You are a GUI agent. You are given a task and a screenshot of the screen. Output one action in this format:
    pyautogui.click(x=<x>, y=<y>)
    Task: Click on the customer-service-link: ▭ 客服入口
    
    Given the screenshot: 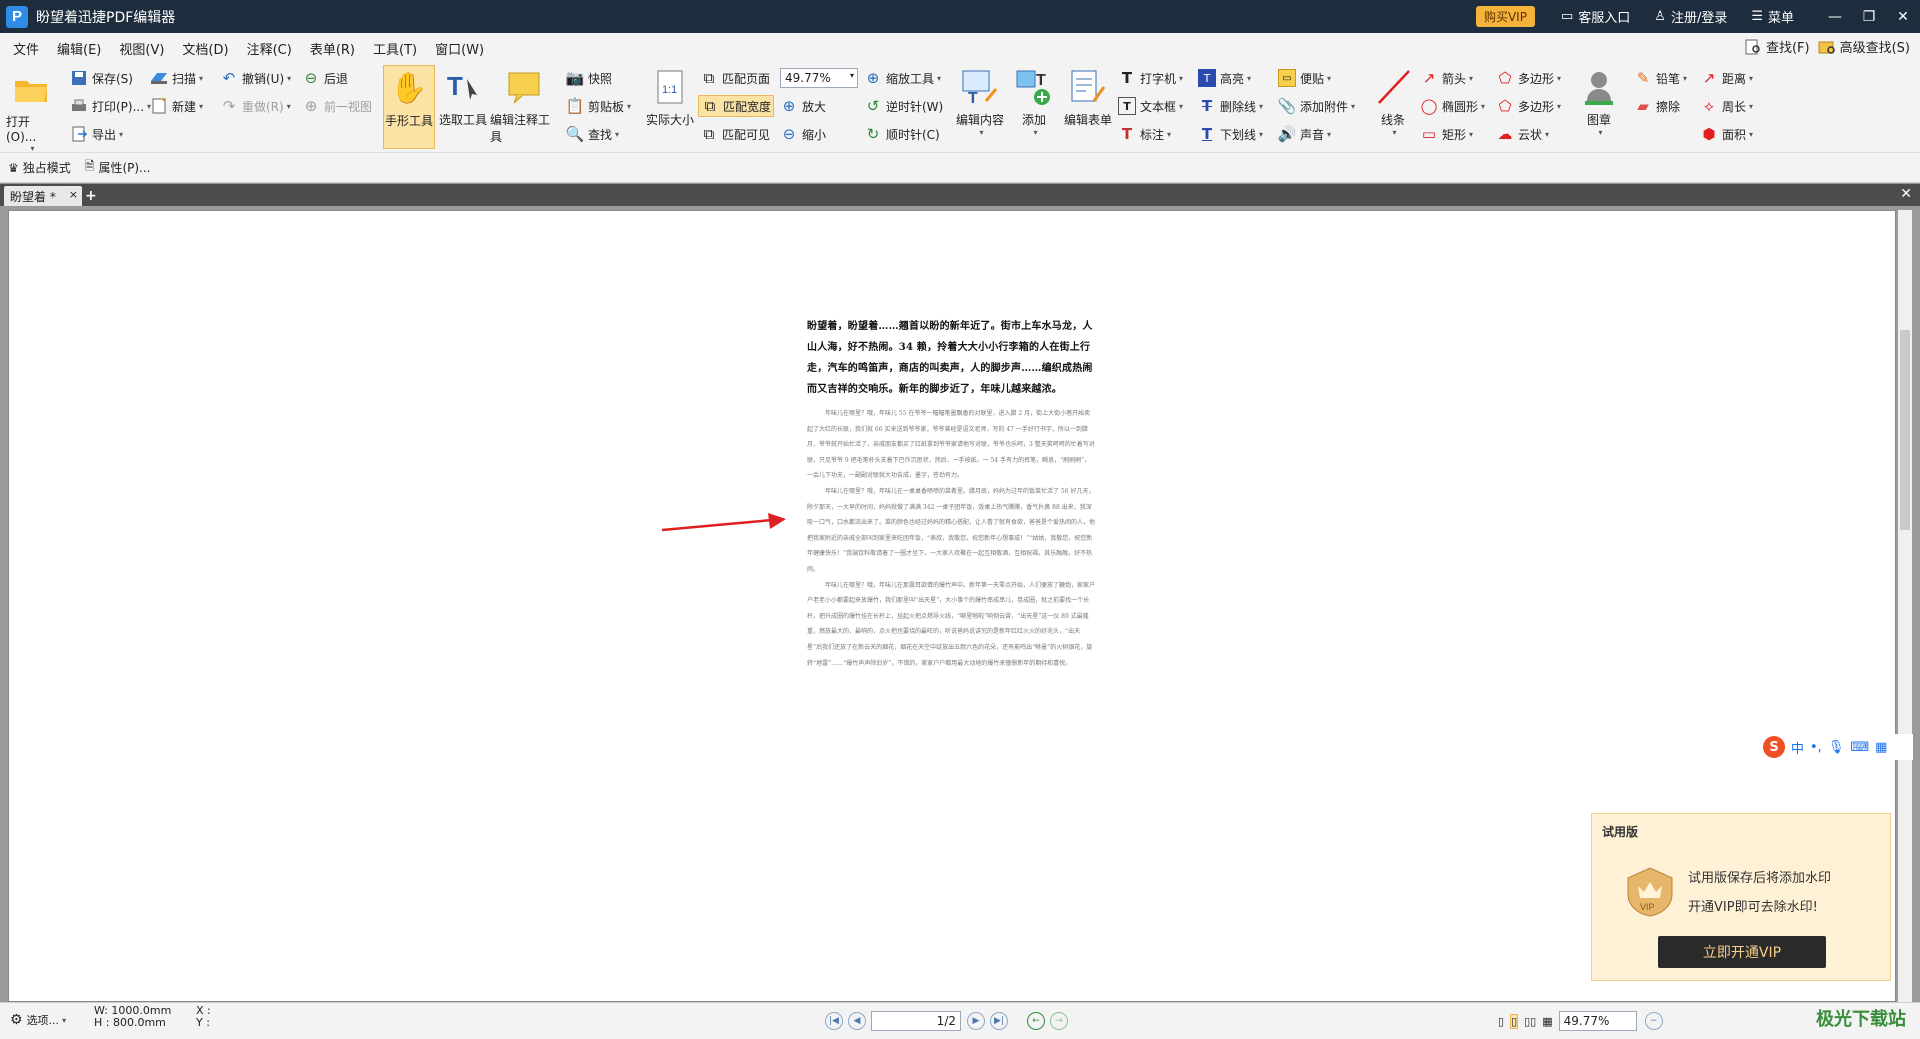 What is the action you would take?
    pyautogui.click(x=1595, y=16)
    